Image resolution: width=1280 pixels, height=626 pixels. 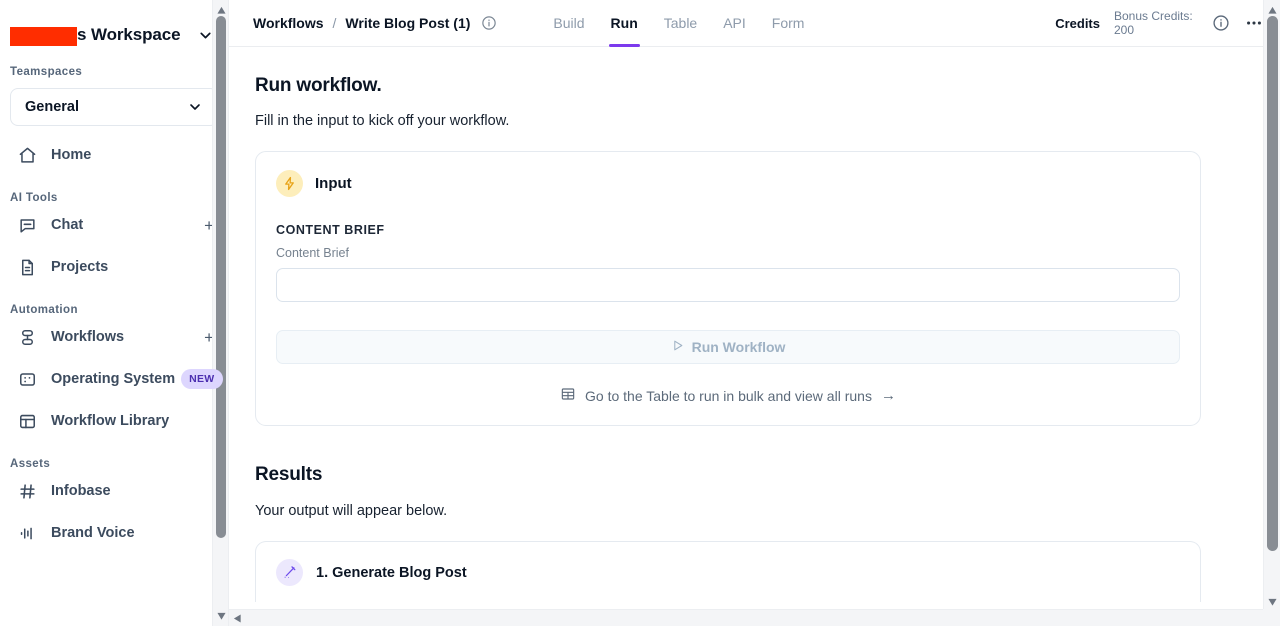 I want to click on breadcrumb: Workflows / Write Blog Post (1), so click(x=375, y=23).